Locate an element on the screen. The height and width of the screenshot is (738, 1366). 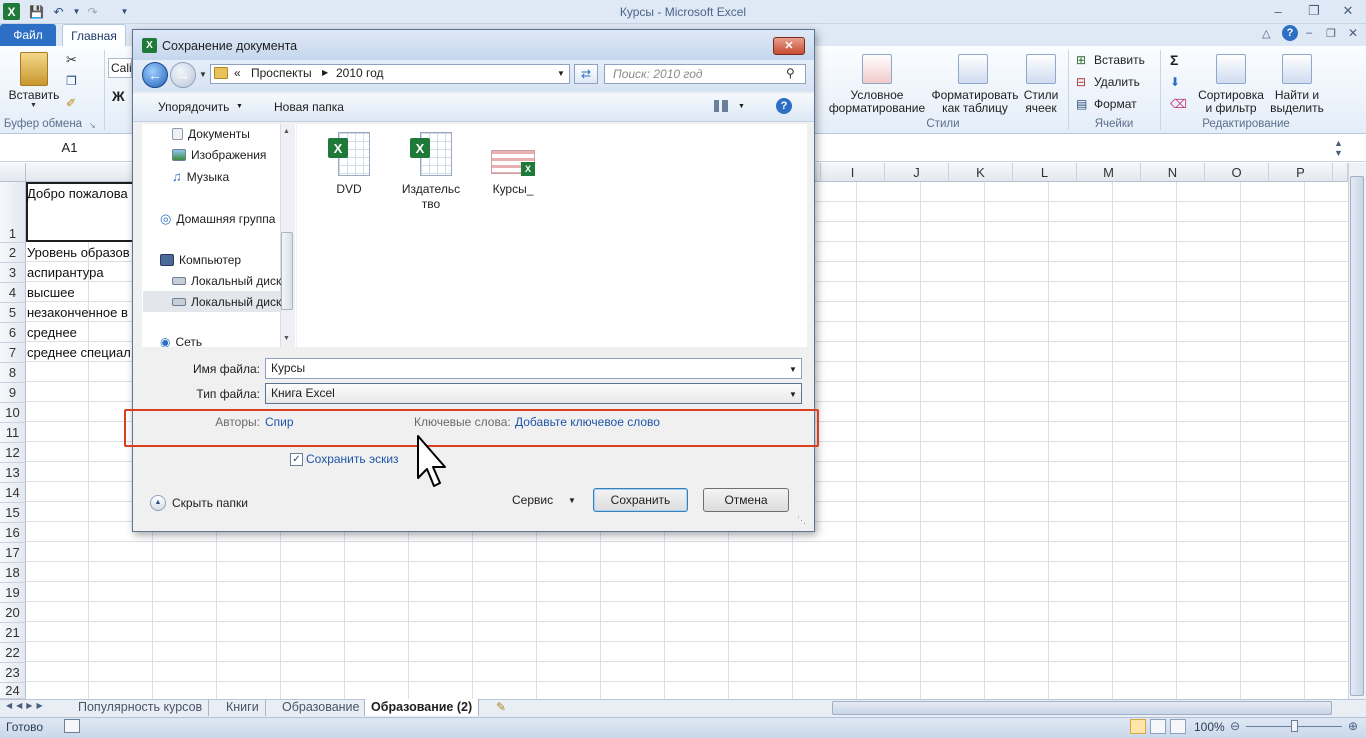
resize-grip-icon: ⋱ is located at coordinates (801, 520).